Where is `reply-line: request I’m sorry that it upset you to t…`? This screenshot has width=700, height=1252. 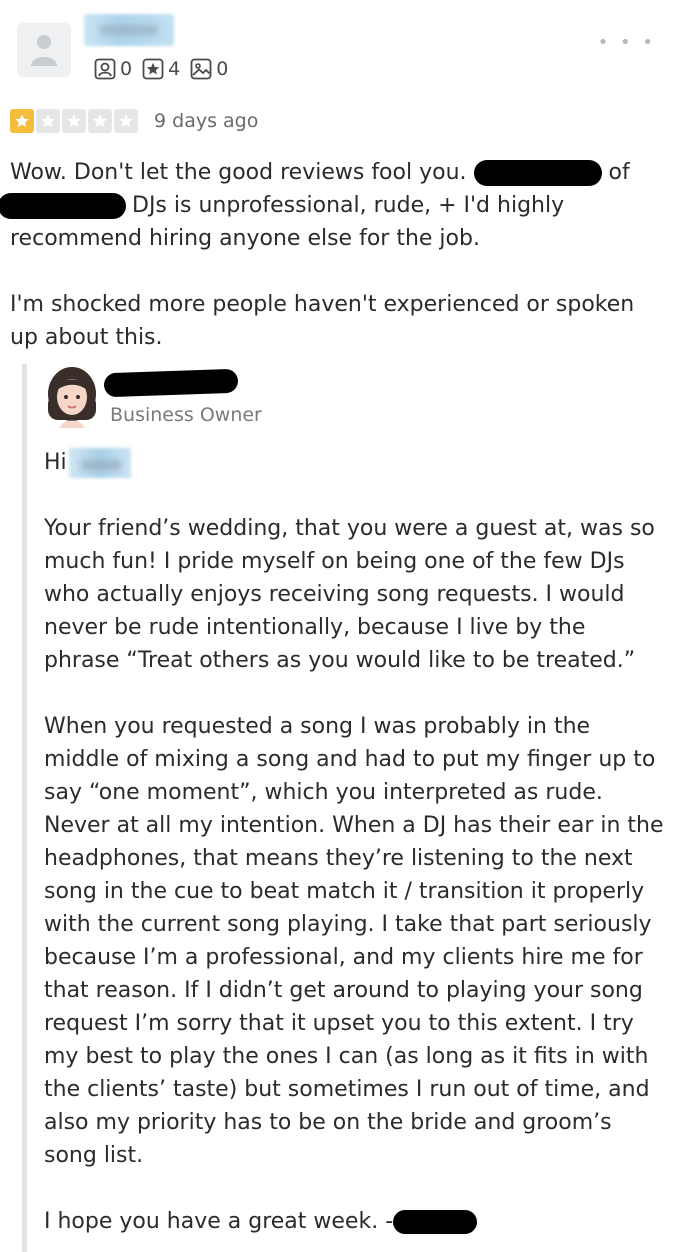 reply-line: request I’m sorry that it upset you to t… is located at coordinates (339, 1023).